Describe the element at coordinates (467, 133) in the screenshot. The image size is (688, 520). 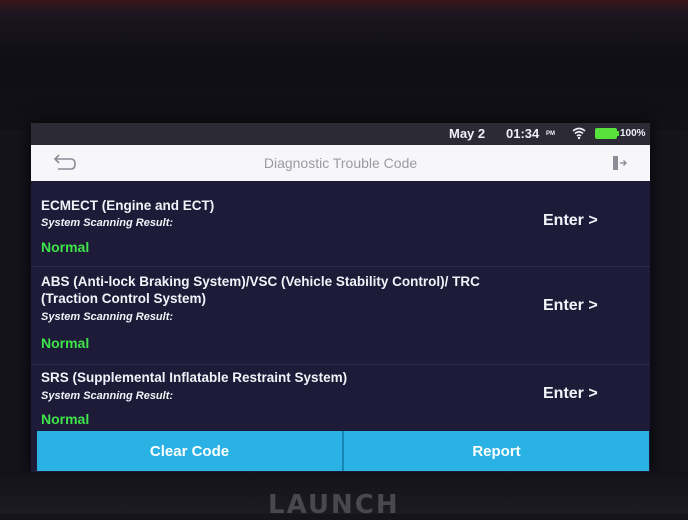
I see `status-date: May 2` at that location.